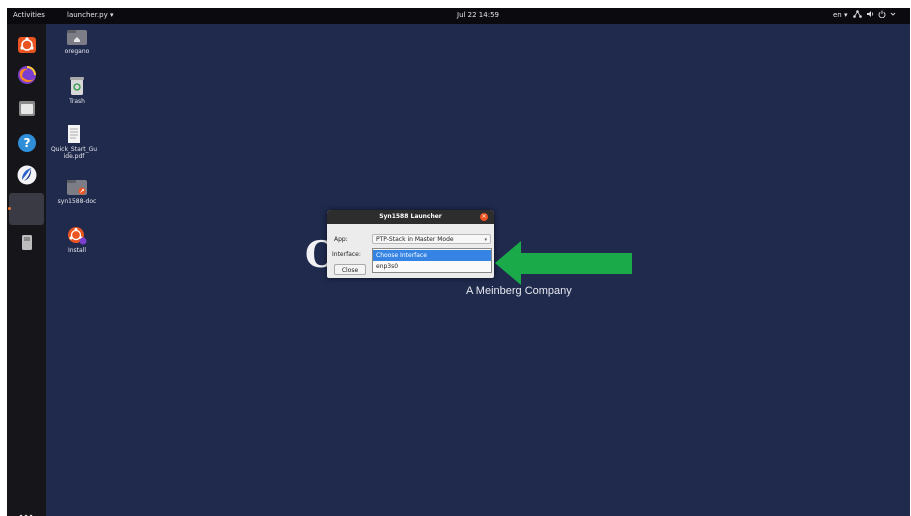 The width and height of the screenshot is (911, 516). I want to click on desktop-icon-trash: Trash, so click(77, 90).